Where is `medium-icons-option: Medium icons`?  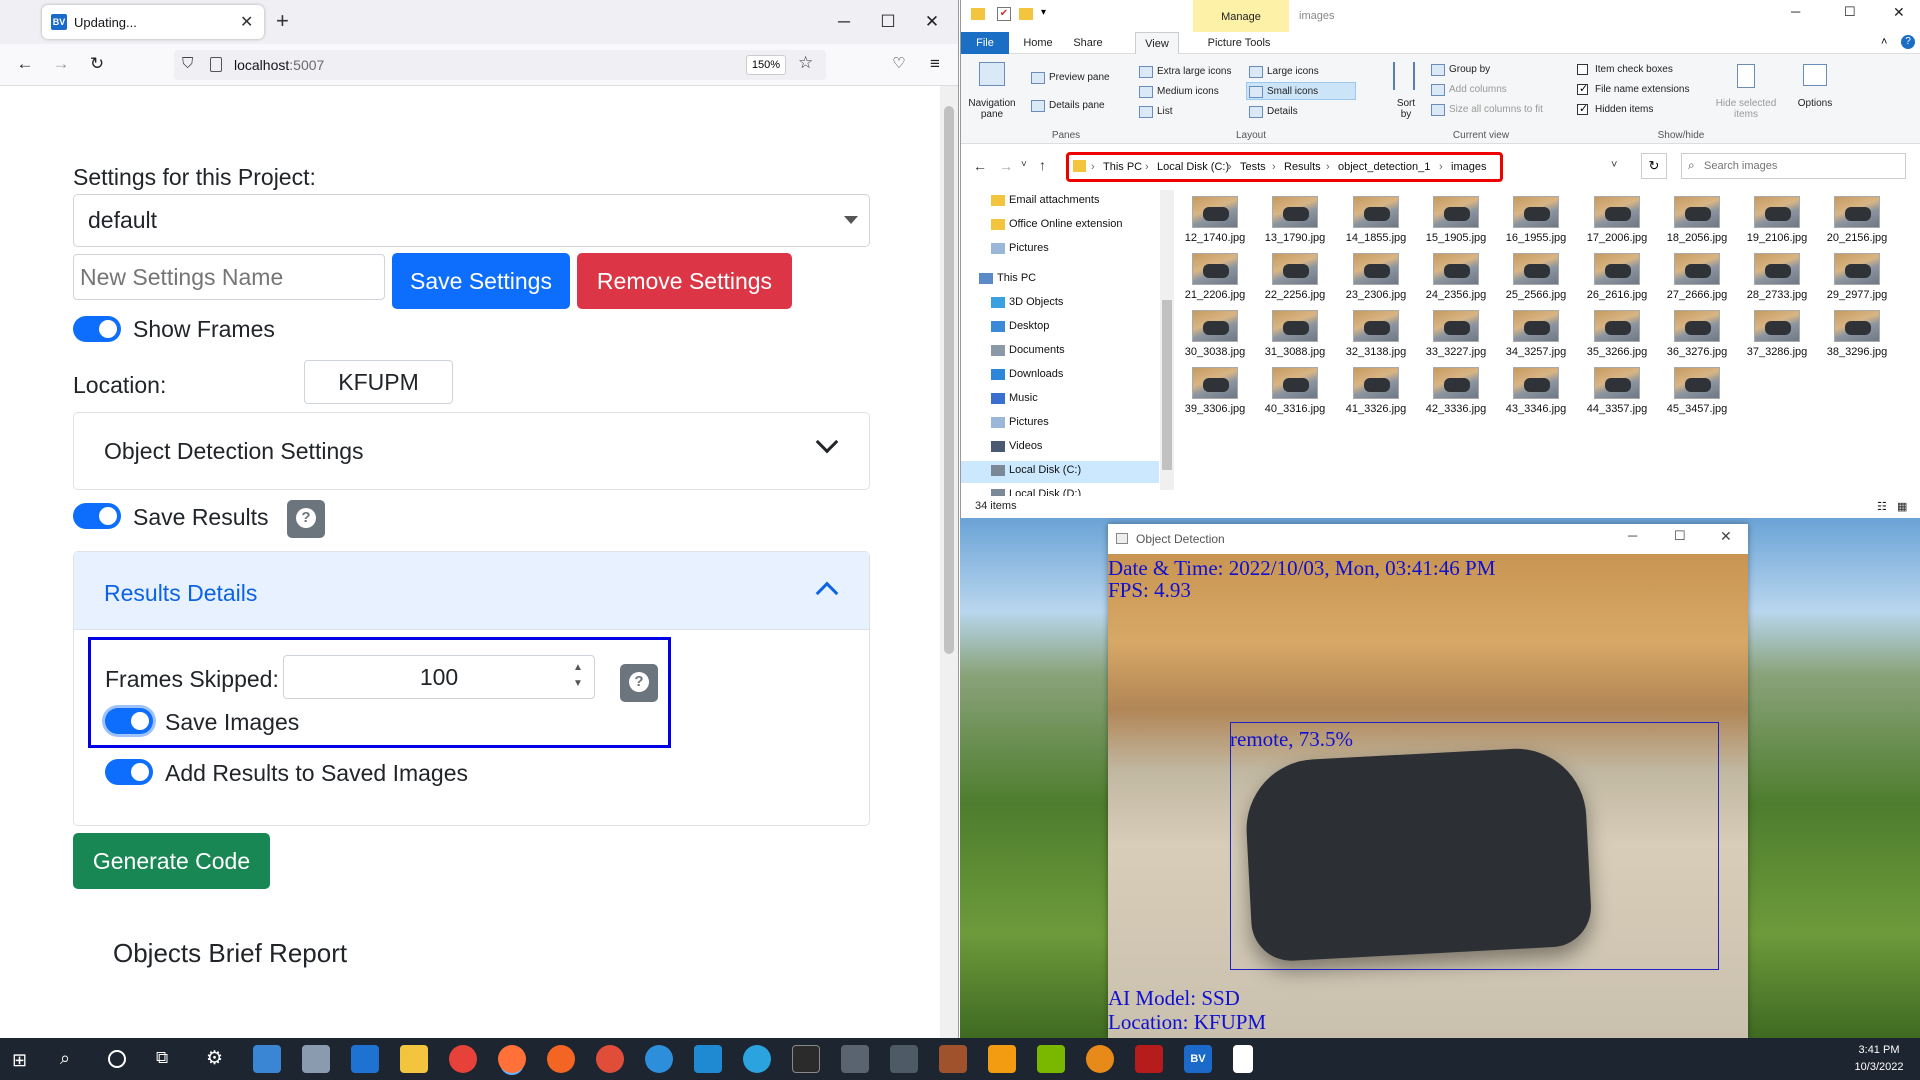
medium-icons-option: Medium icons is located at coordinates (1188, 91).